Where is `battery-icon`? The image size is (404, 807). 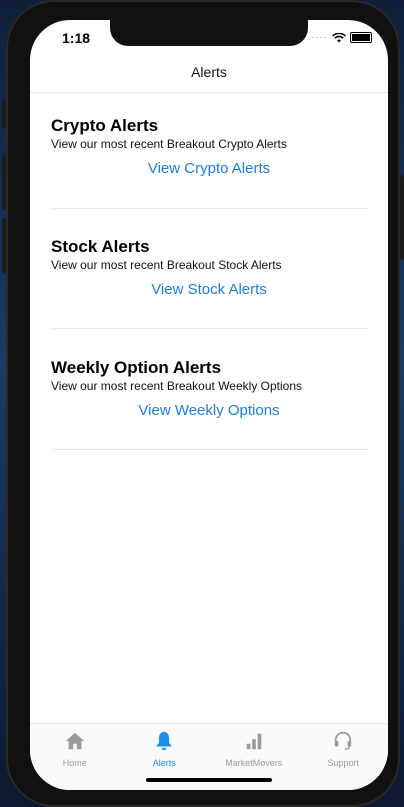
battery-icon is located at coordinates (361, 37).